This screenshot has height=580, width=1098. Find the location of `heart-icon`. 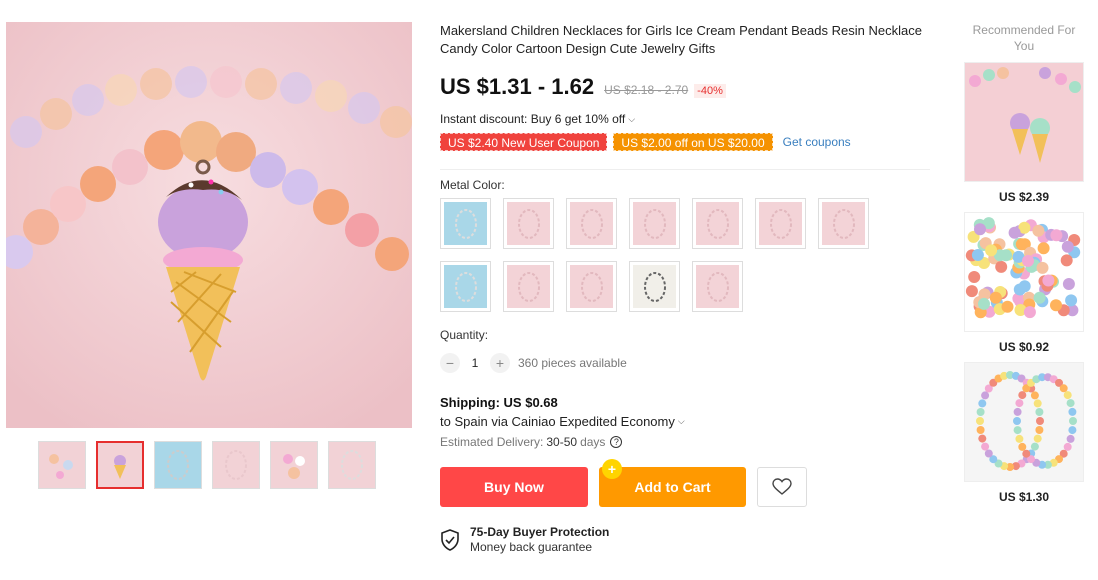

heart-icon is located at coordinates (782, 486).